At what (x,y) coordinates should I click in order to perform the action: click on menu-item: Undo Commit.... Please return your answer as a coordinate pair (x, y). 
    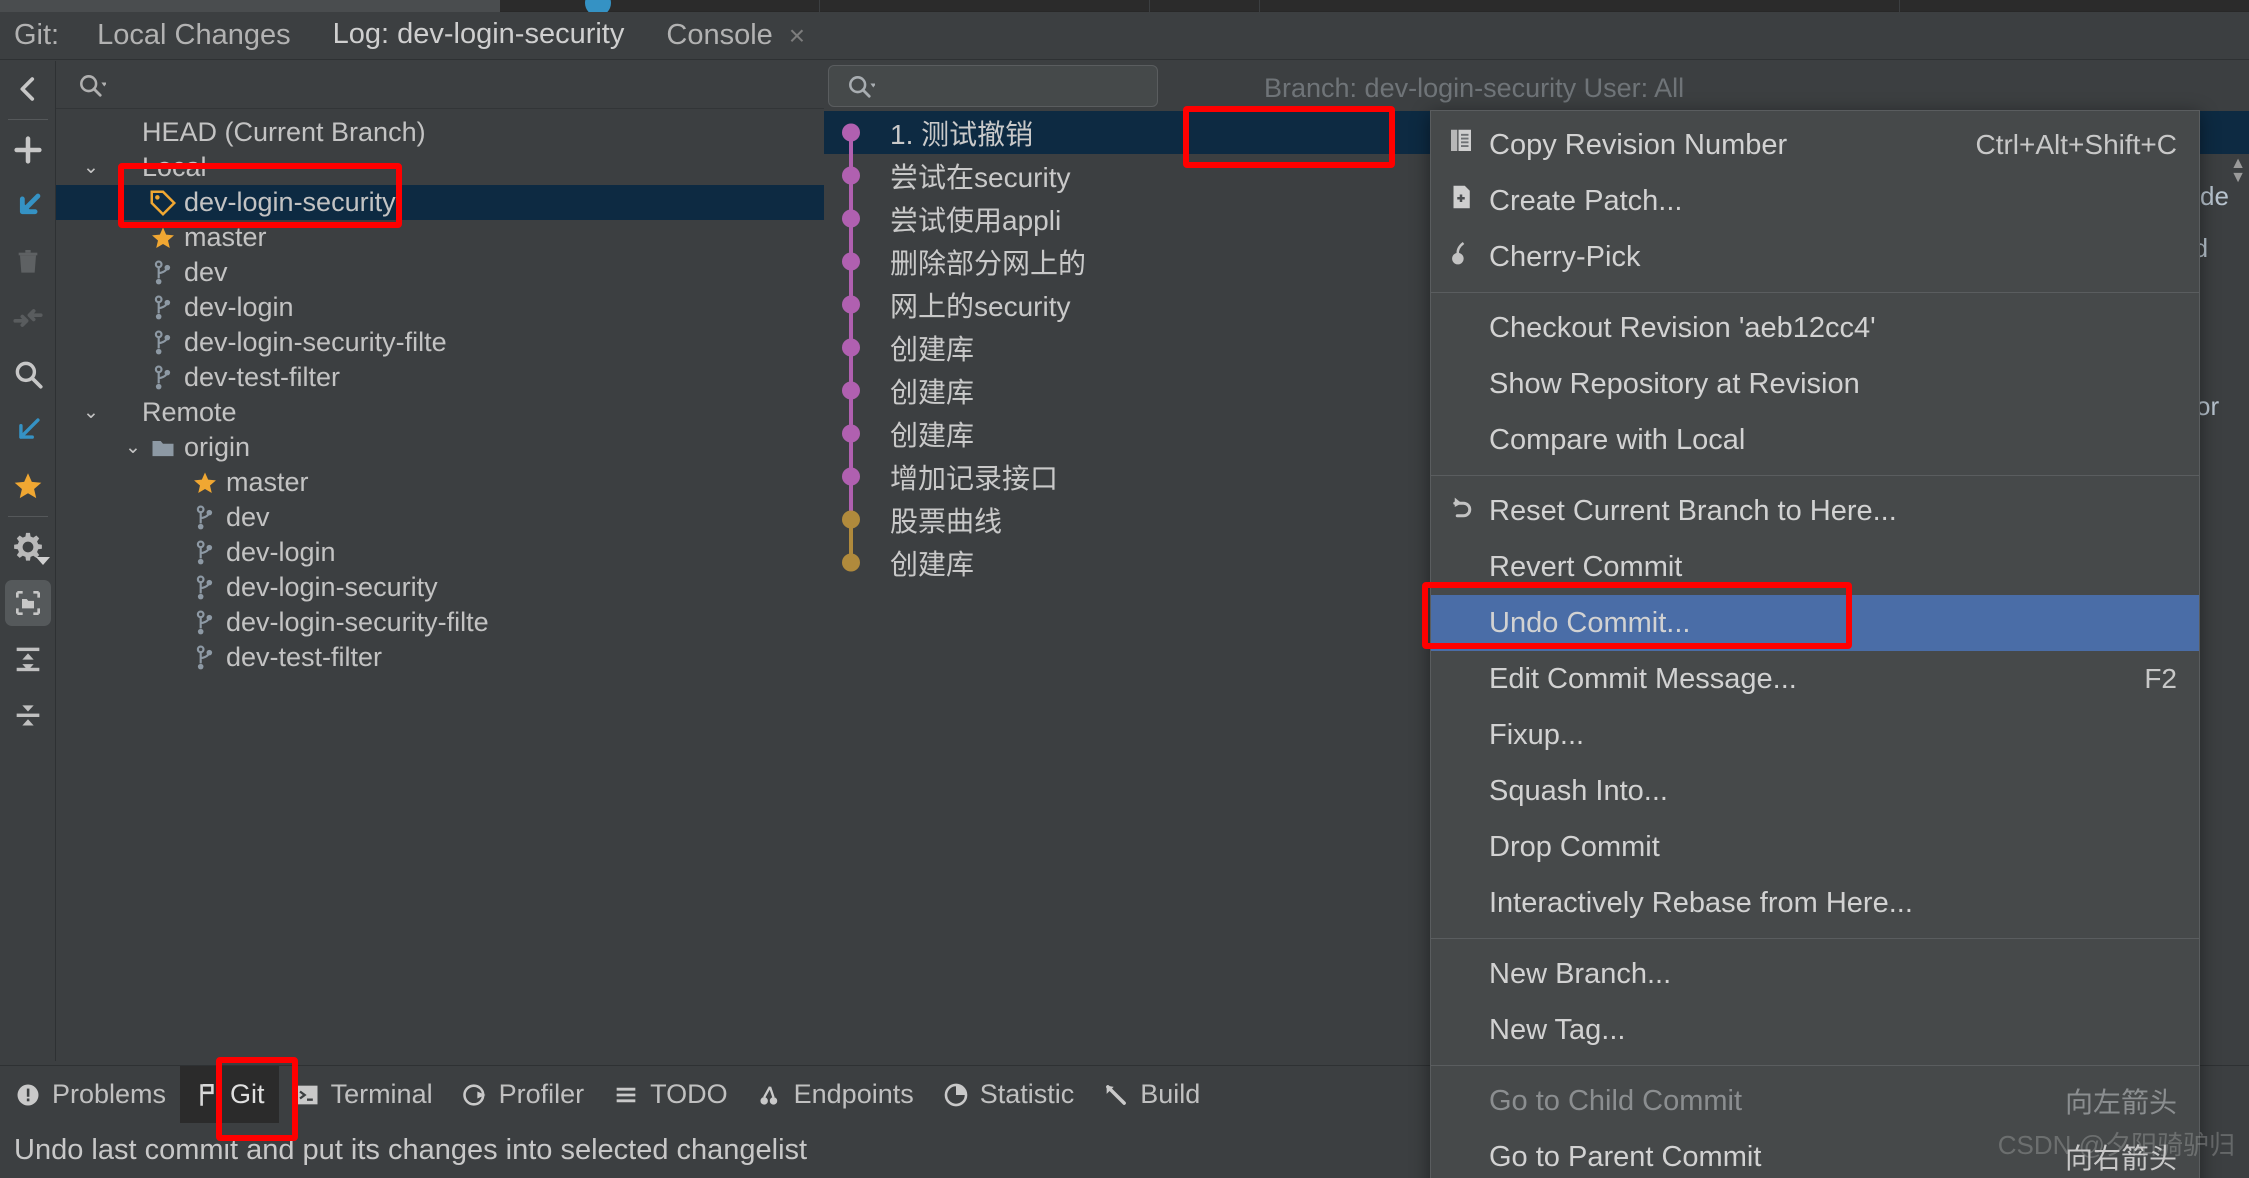
    Looking at the image, I should click on (1815, 623).